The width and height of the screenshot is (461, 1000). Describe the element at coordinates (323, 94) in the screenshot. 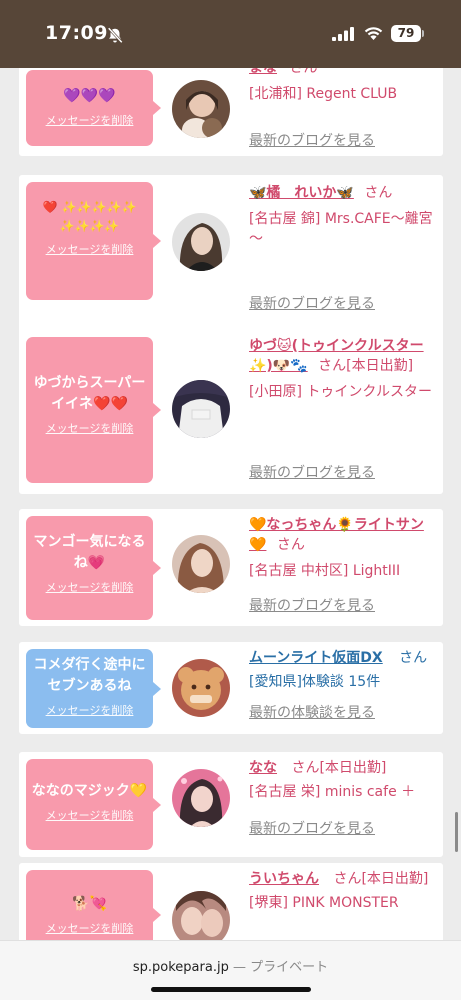

I see `shop-info: [北浦和] Regent CLUB` at that location.